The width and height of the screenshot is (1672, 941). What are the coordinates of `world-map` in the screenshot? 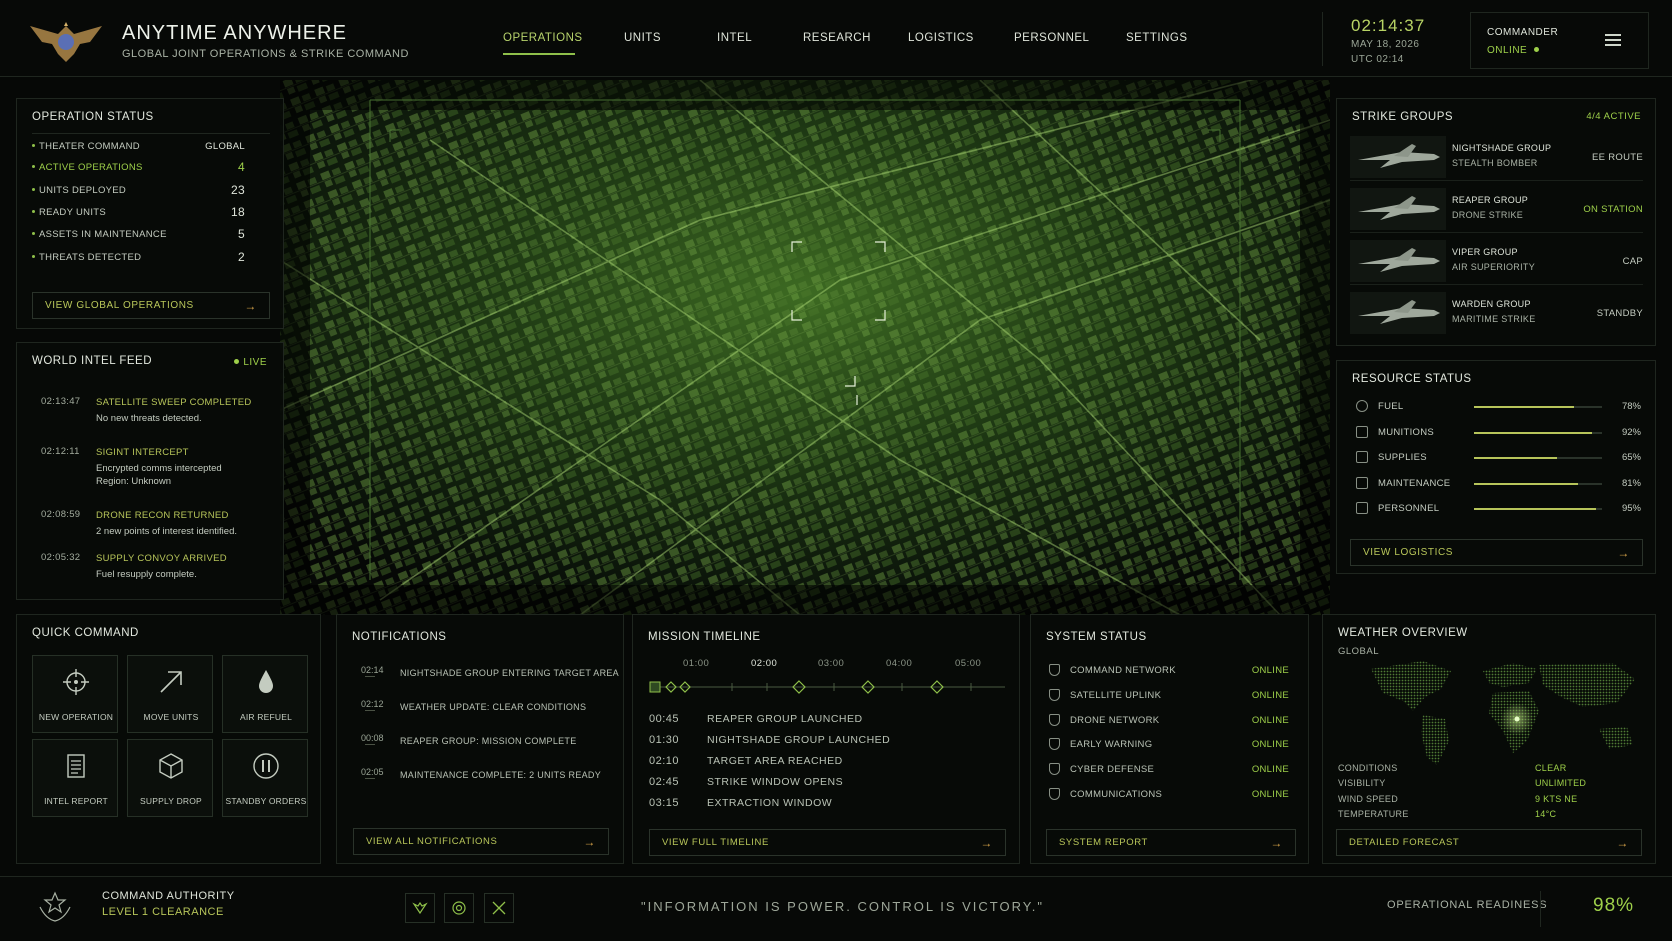 It's located at (1498, 709).